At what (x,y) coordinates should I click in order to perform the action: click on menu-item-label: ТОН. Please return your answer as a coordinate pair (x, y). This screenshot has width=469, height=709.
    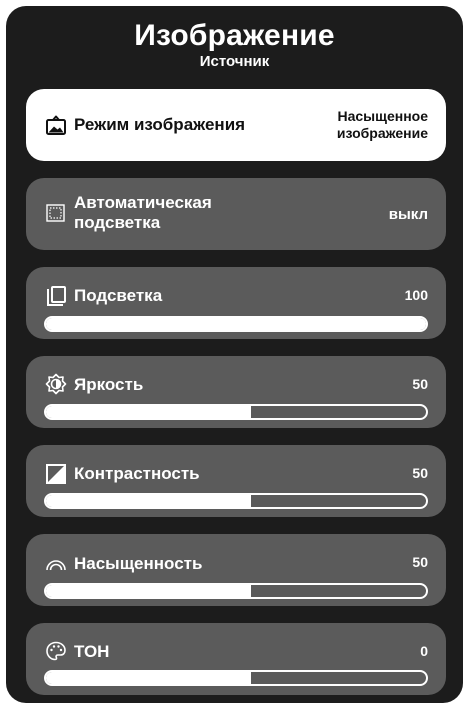
    Looking at the image, I should click on (92, 651).